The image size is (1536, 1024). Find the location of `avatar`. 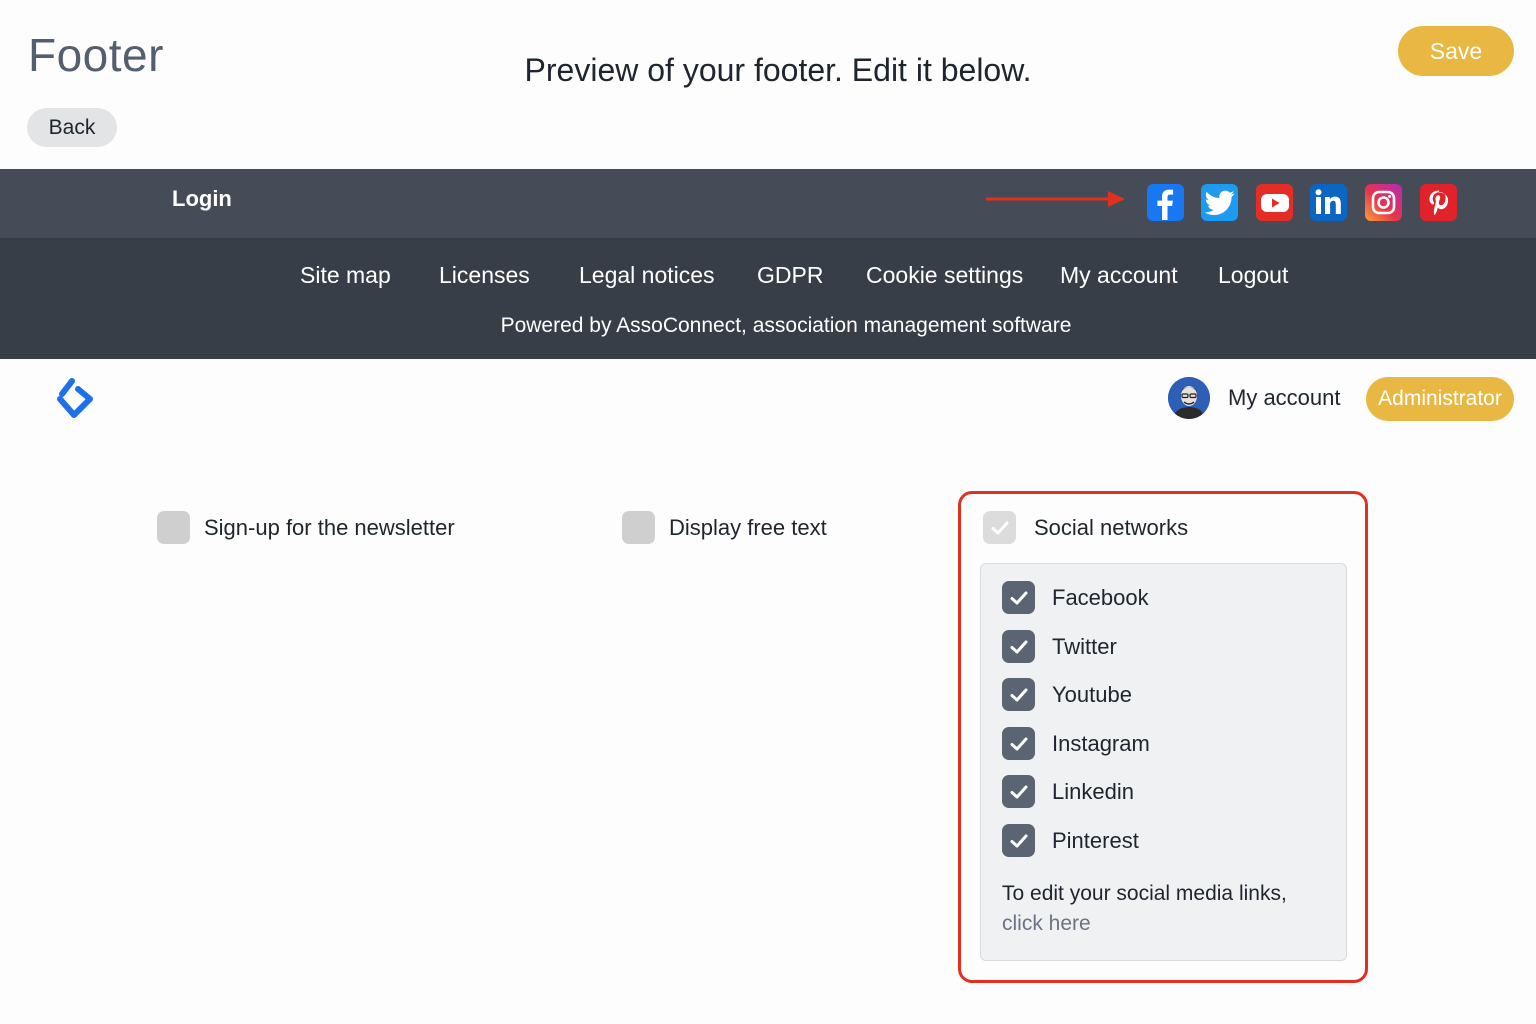

avatar is located at coordinates (1189, 398).